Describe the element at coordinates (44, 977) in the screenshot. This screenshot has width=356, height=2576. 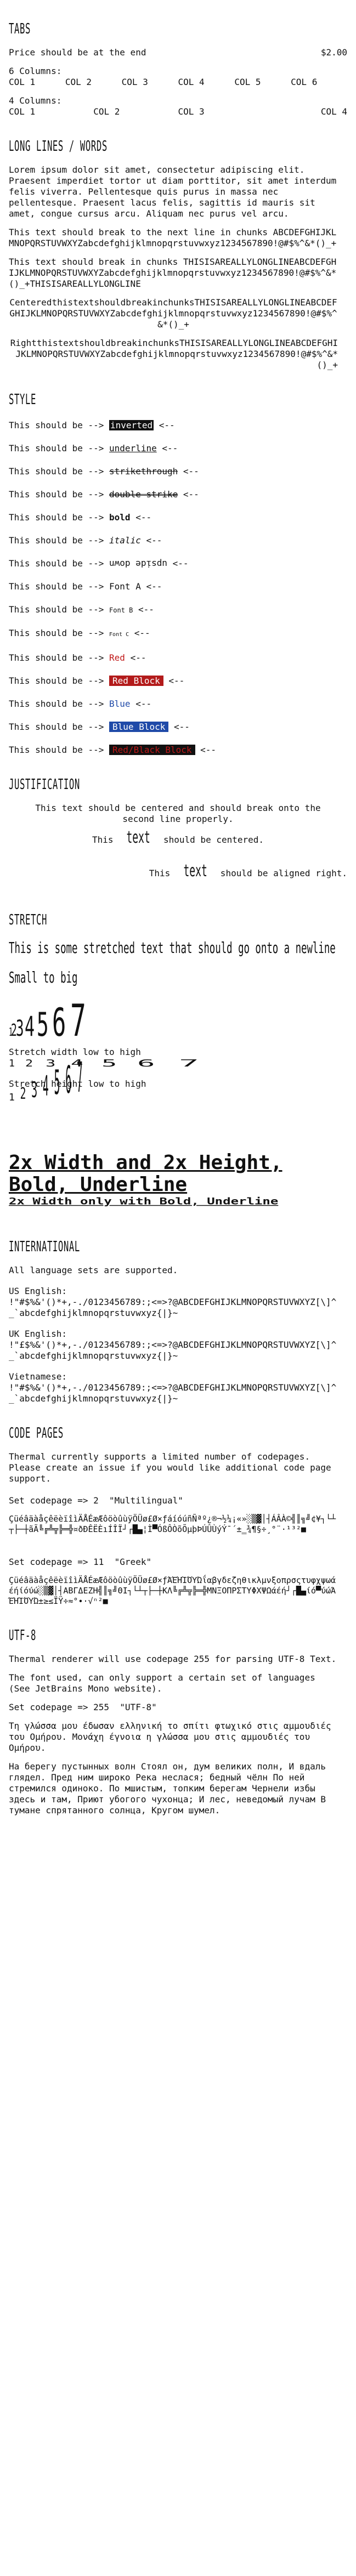
I see `small-to-big-label: Small to big` at that location.